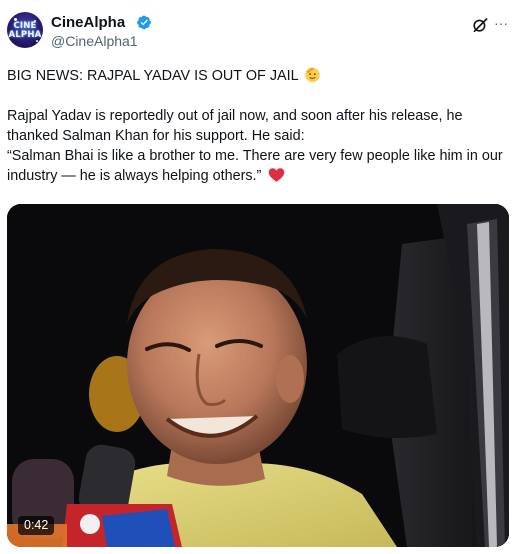 The width and height of the screenshot is (512, 554). Describe the element at coordinates (480, 25) in the screenshot. I see `grok-icon` at that location.